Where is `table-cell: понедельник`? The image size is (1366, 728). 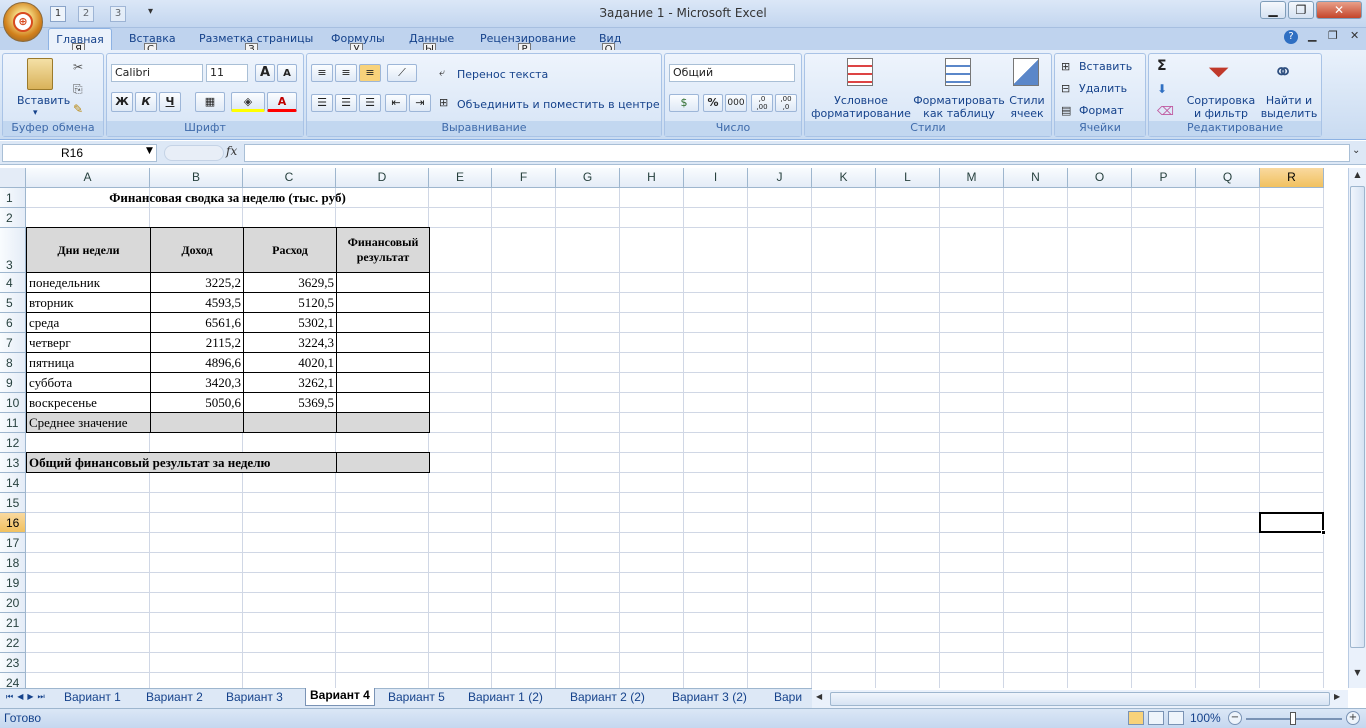 table-cell: понедельник is located at coordinates (88, 282).